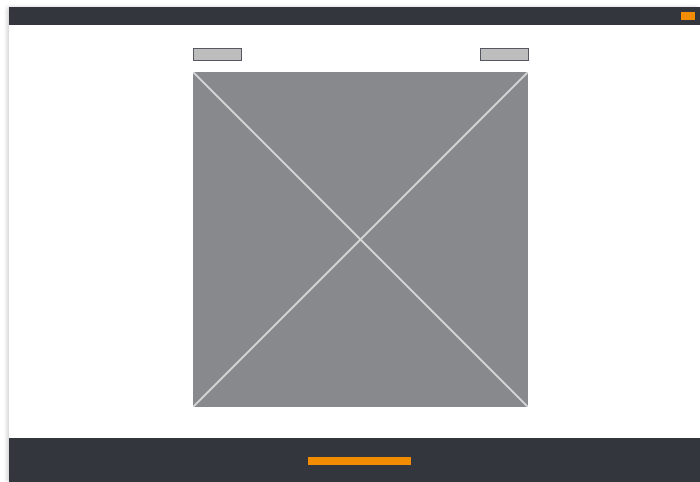  I want to click on left-button, so click(217, 54).